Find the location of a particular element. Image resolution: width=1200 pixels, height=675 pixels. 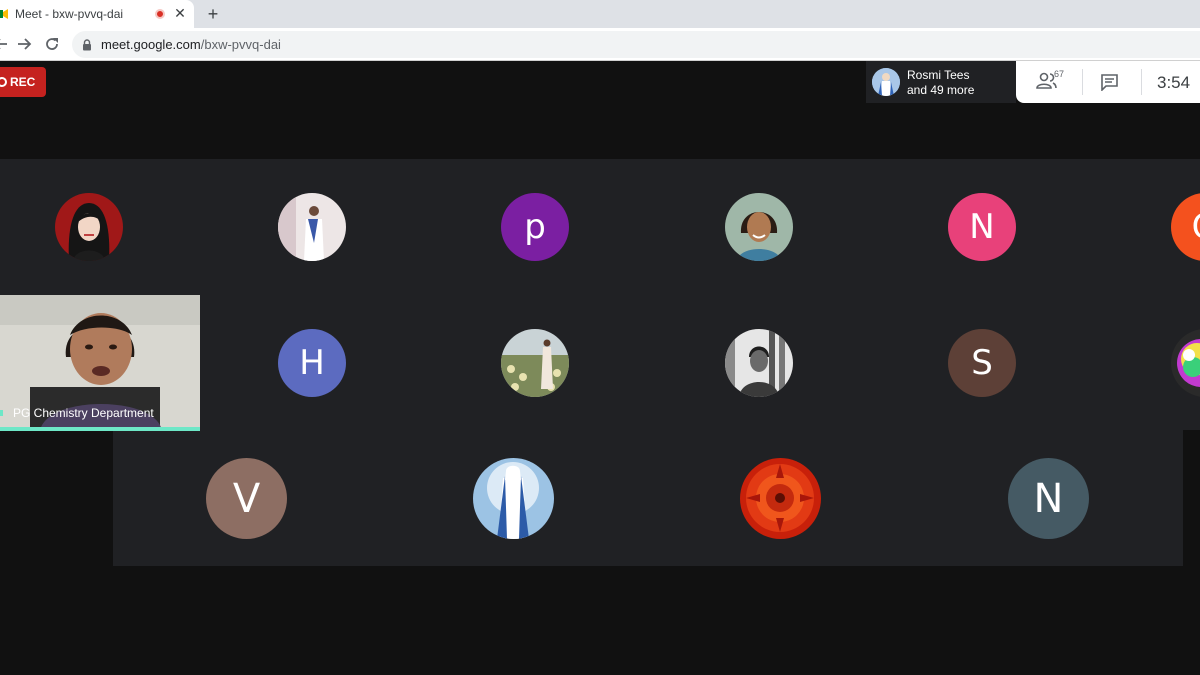

people-count-badge: 67 is located at coordinates (1059, 74).